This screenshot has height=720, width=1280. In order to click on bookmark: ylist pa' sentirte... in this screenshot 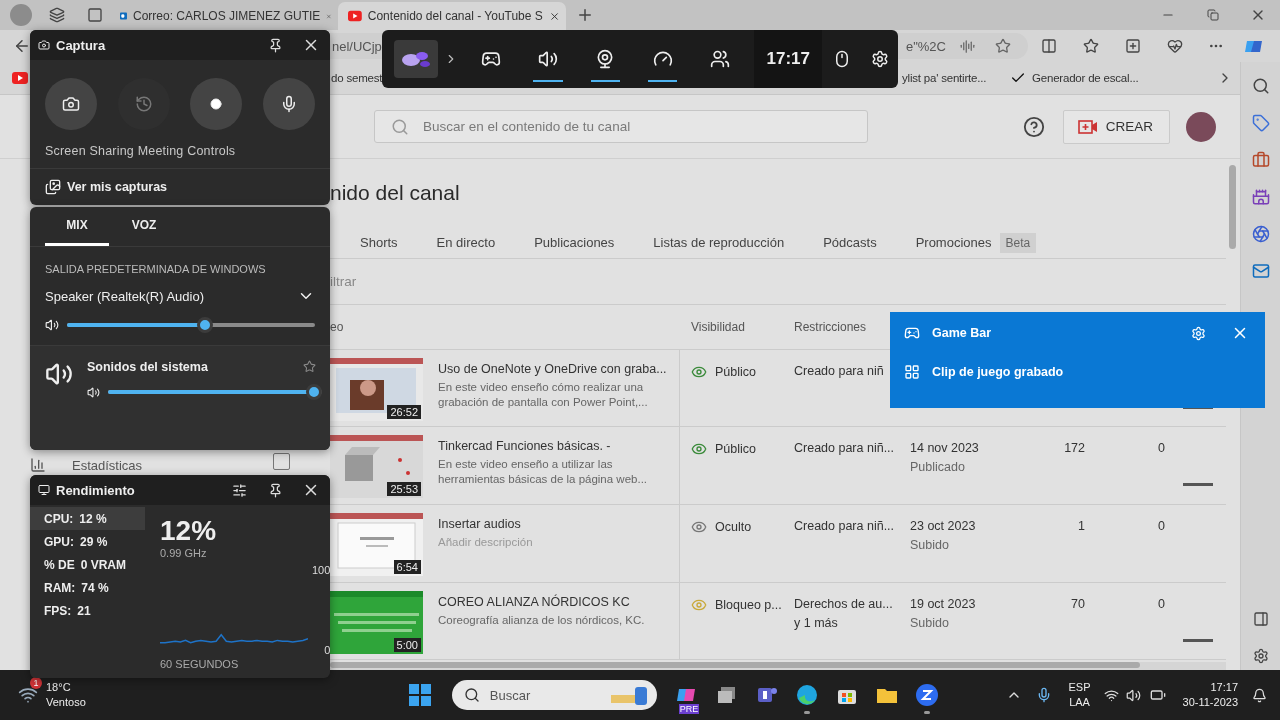, I will do `click(944, 78)`.